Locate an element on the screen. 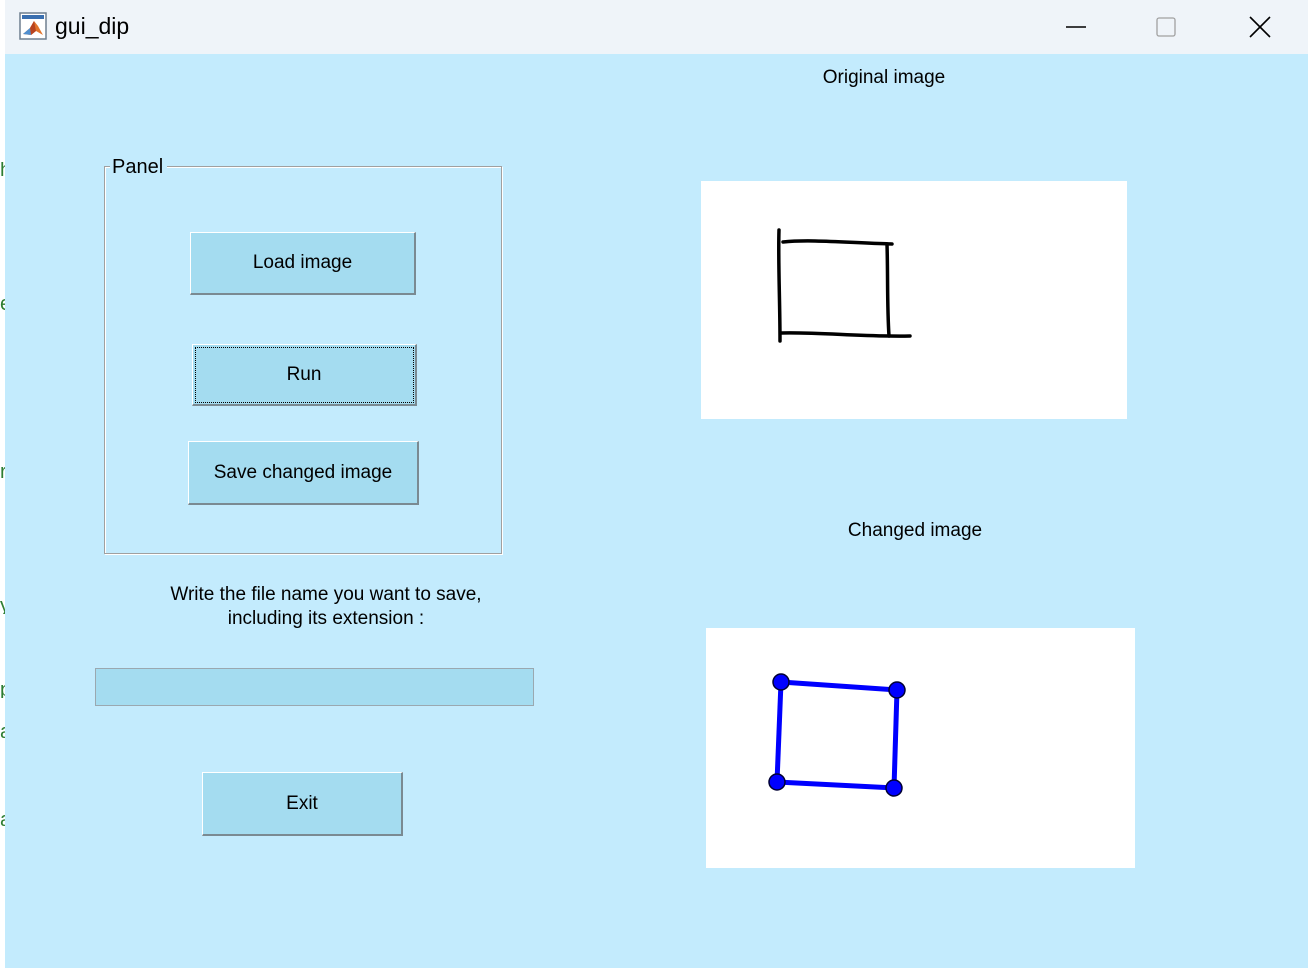  exit-button: Exit is located at coordinates (302, 804).